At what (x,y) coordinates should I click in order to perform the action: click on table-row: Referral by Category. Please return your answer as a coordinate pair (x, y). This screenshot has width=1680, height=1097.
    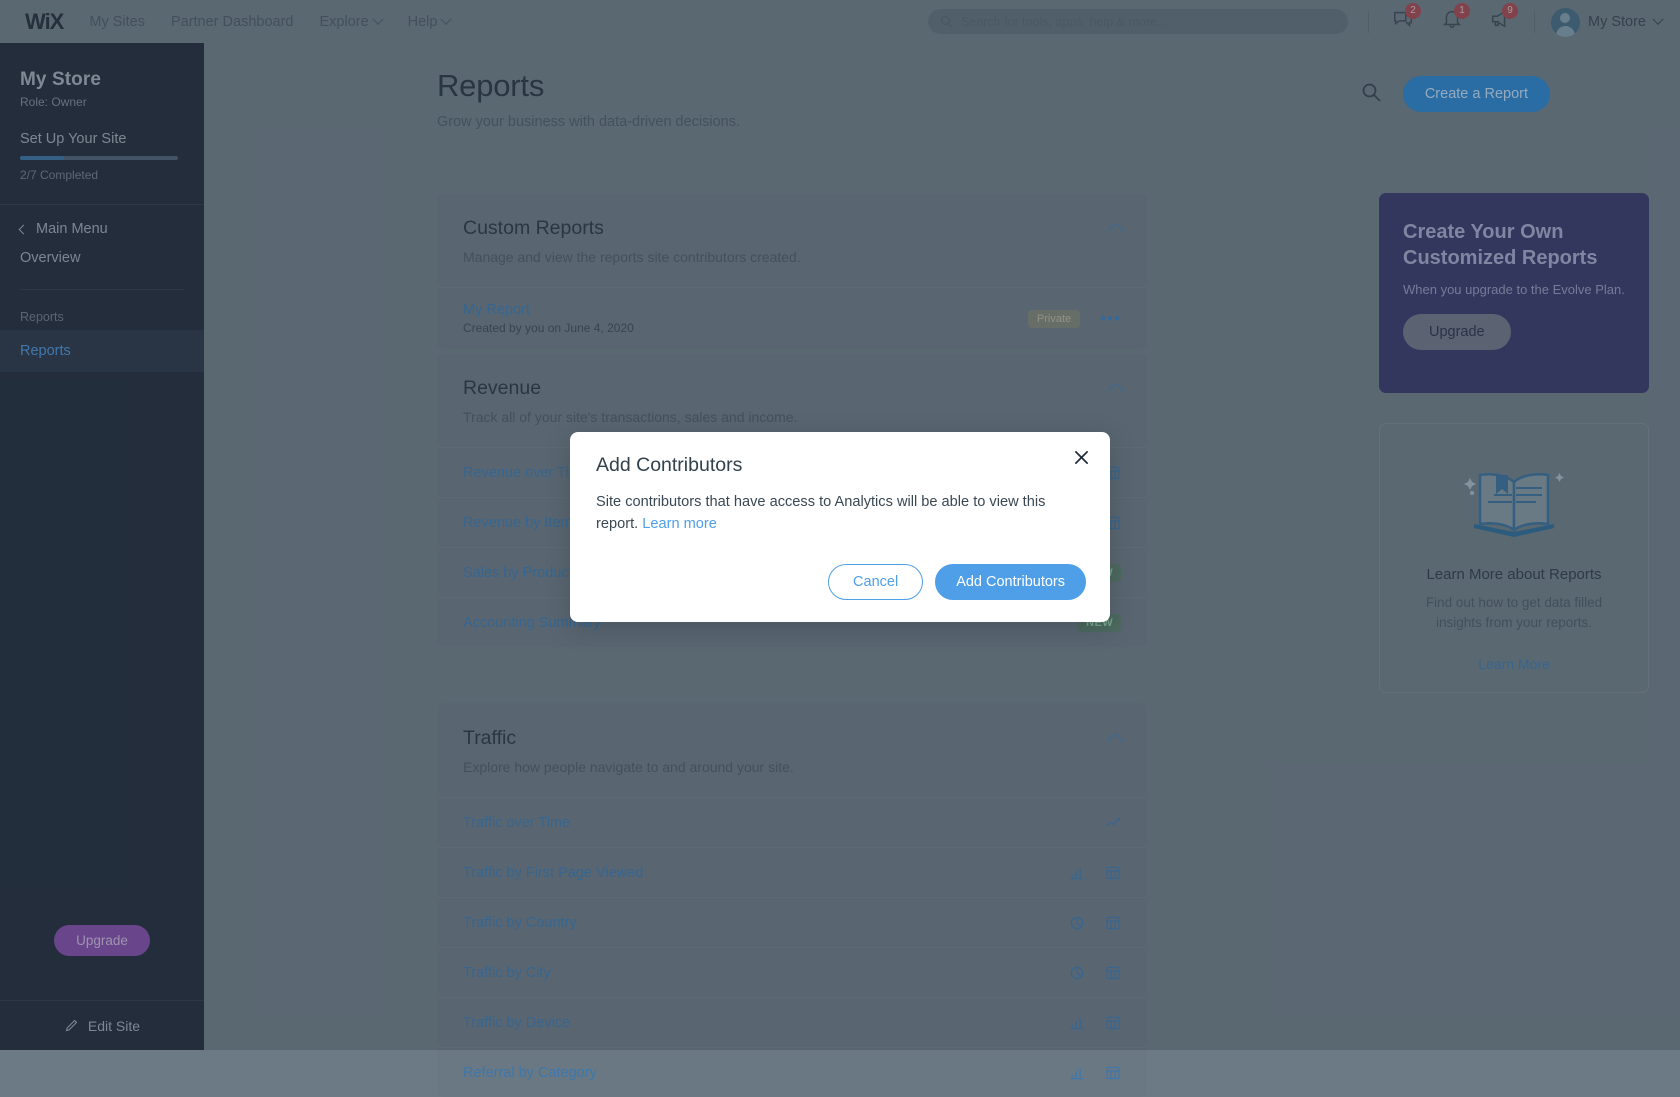
    Looking at the image, I should click on (792, 1072).